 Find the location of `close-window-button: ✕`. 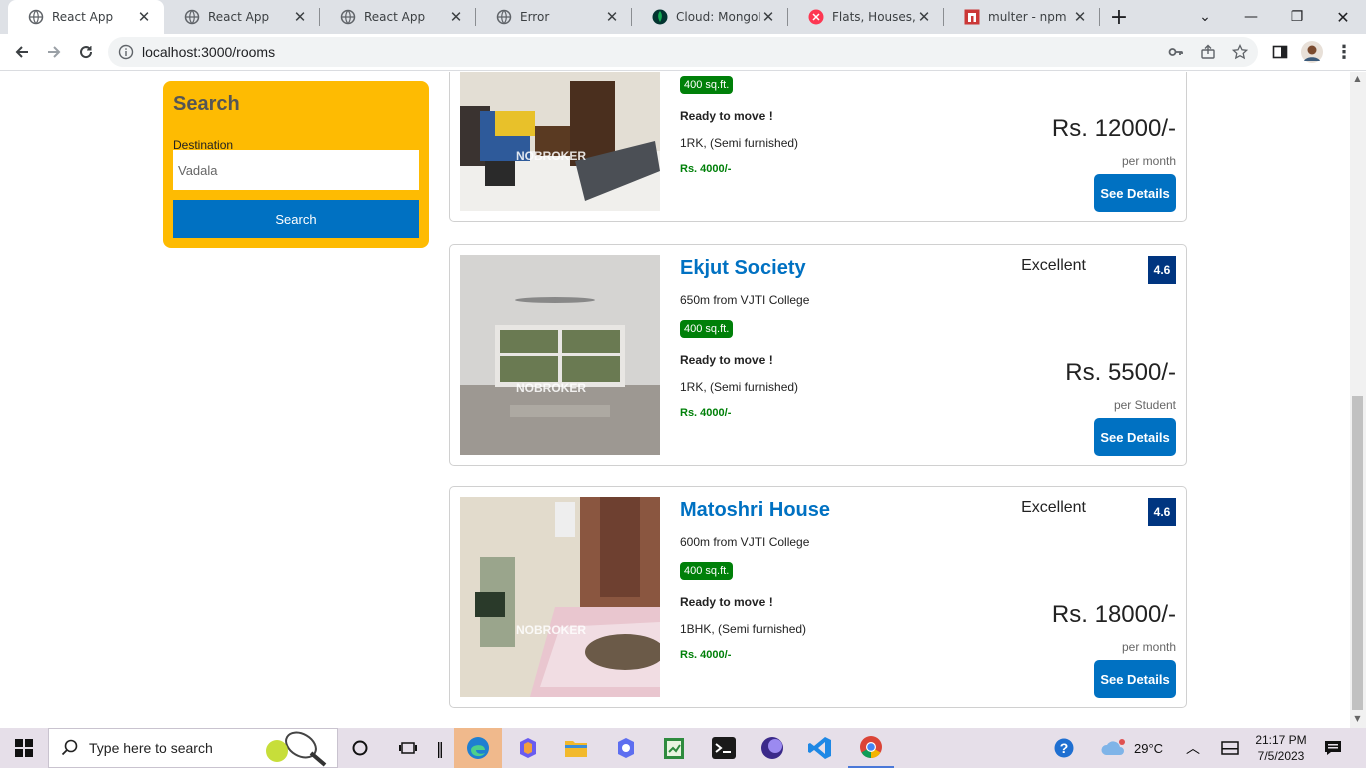

close-window-button: ✕ is located at coordinates (1343, 17).